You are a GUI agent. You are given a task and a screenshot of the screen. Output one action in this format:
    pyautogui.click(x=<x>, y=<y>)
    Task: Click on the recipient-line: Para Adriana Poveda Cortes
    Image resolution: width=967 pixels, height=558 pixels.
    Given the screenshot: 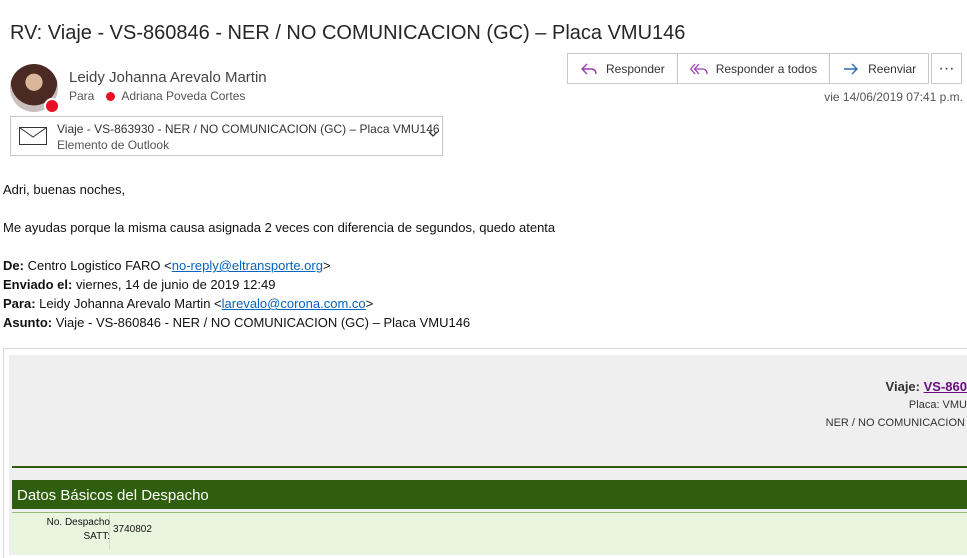 What is the action you would take?
    pyautogui.click(x=157, y=96)
    